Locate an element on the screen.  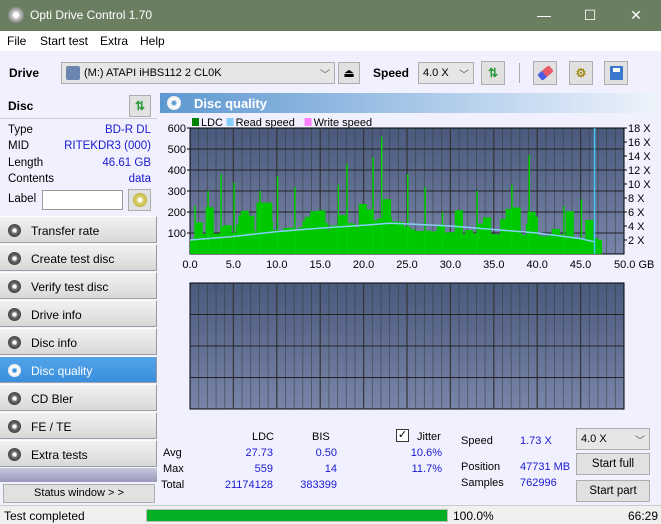
disc-contents-row: Contents data is located at coordinates (79, 181).